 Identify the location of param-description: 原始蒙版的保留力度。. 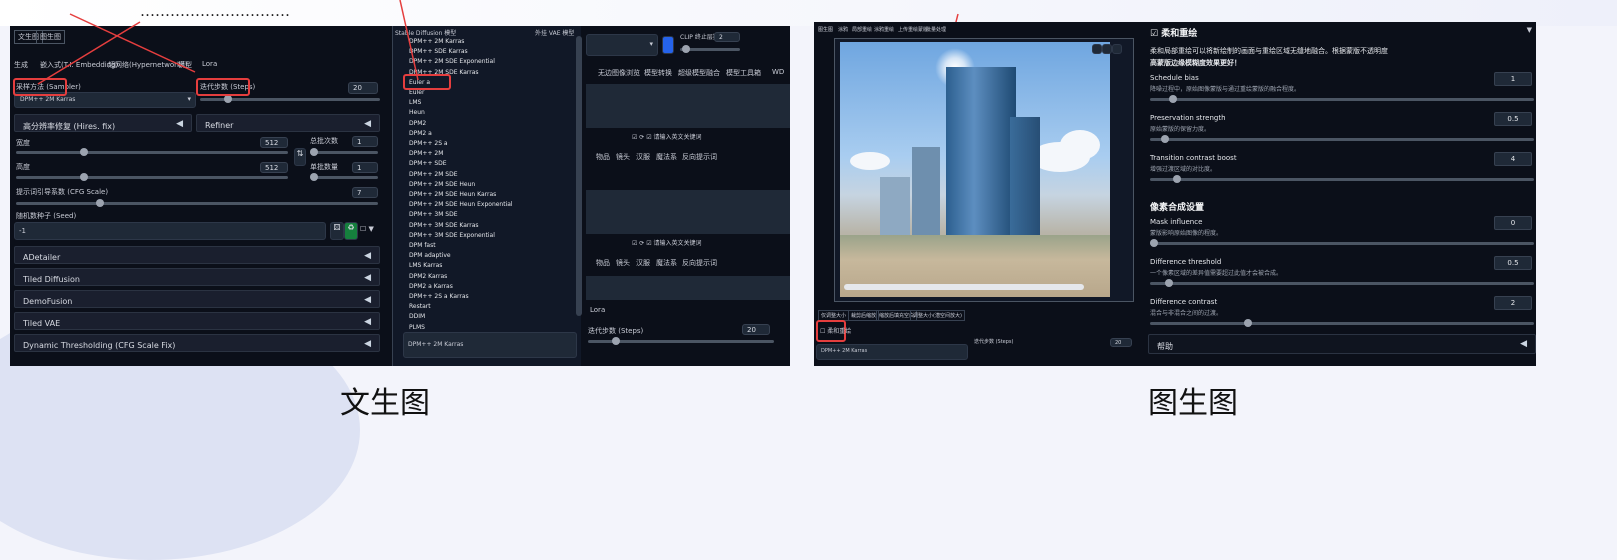
(1180, 129).